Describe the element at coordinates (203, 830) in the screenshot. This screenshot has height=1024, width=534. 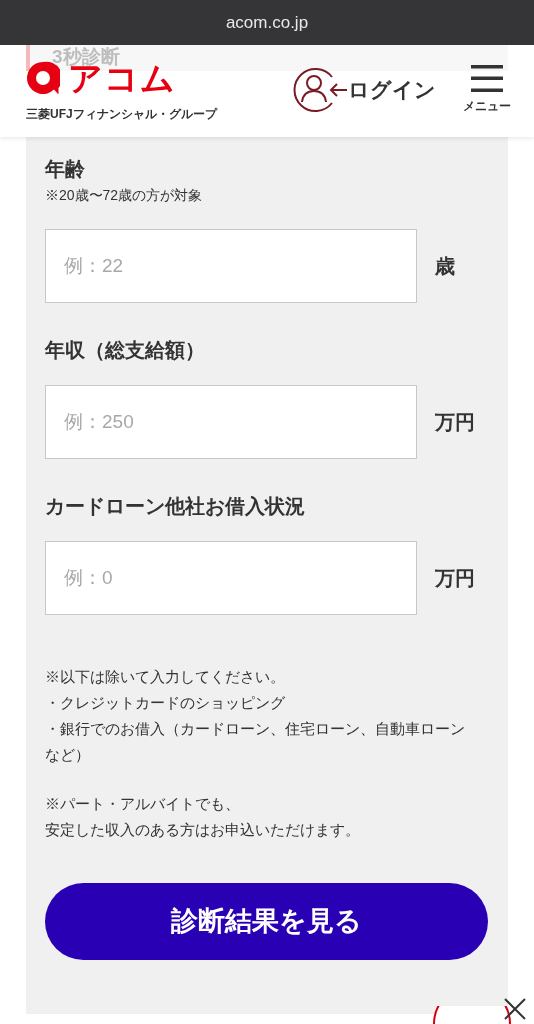
I see `note-text: 安定した収入のある方はお申込いただけます。` at that location.